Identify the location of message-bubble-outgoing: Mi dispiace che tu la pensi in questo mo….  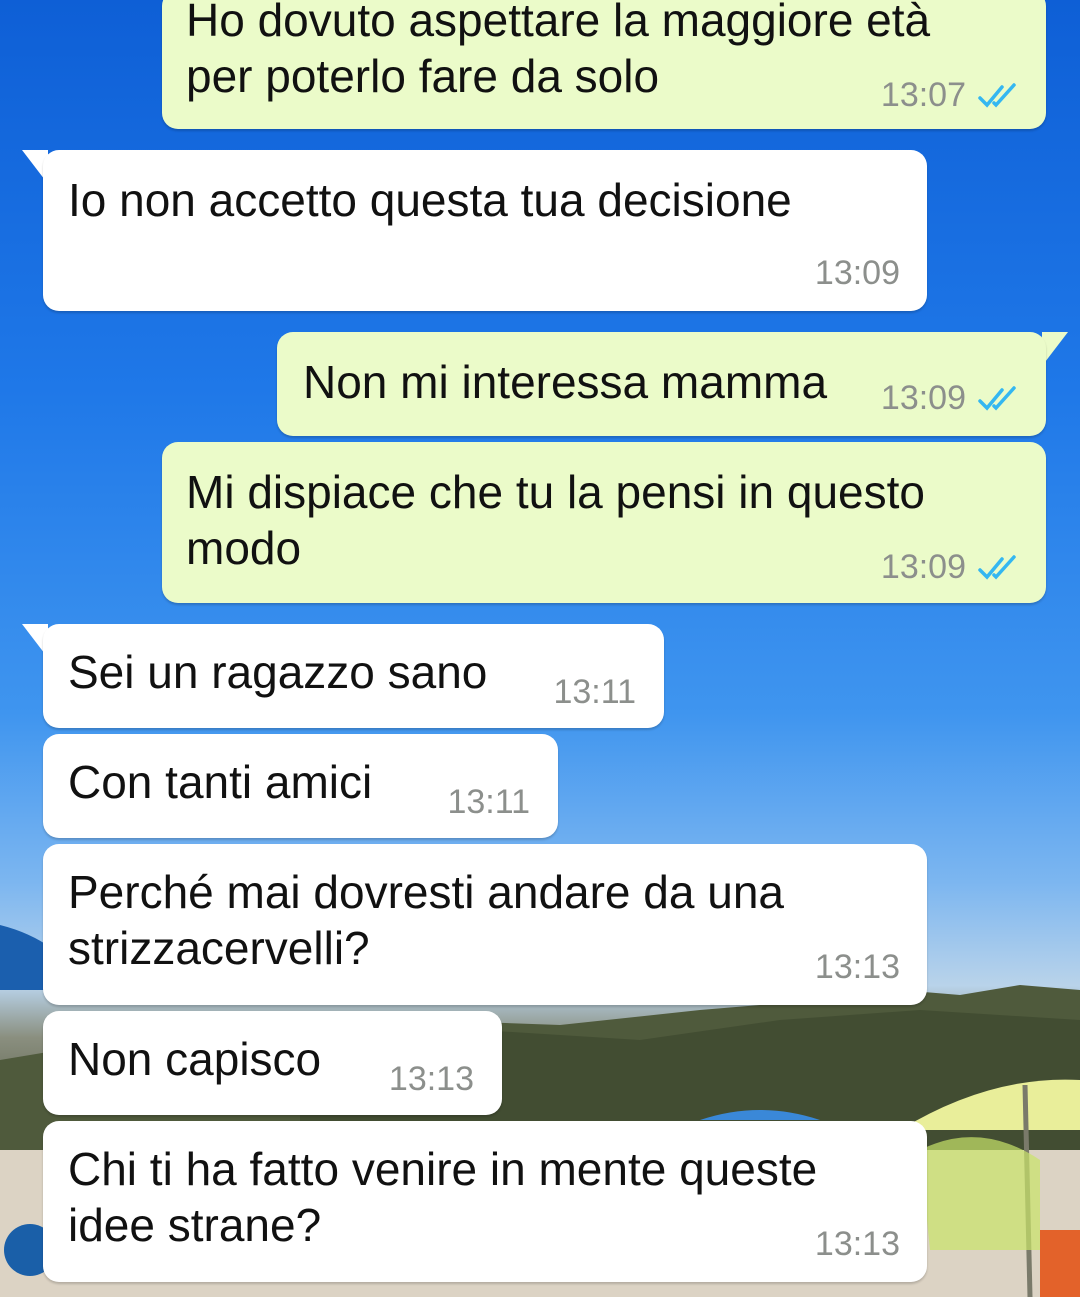
(604, 522).